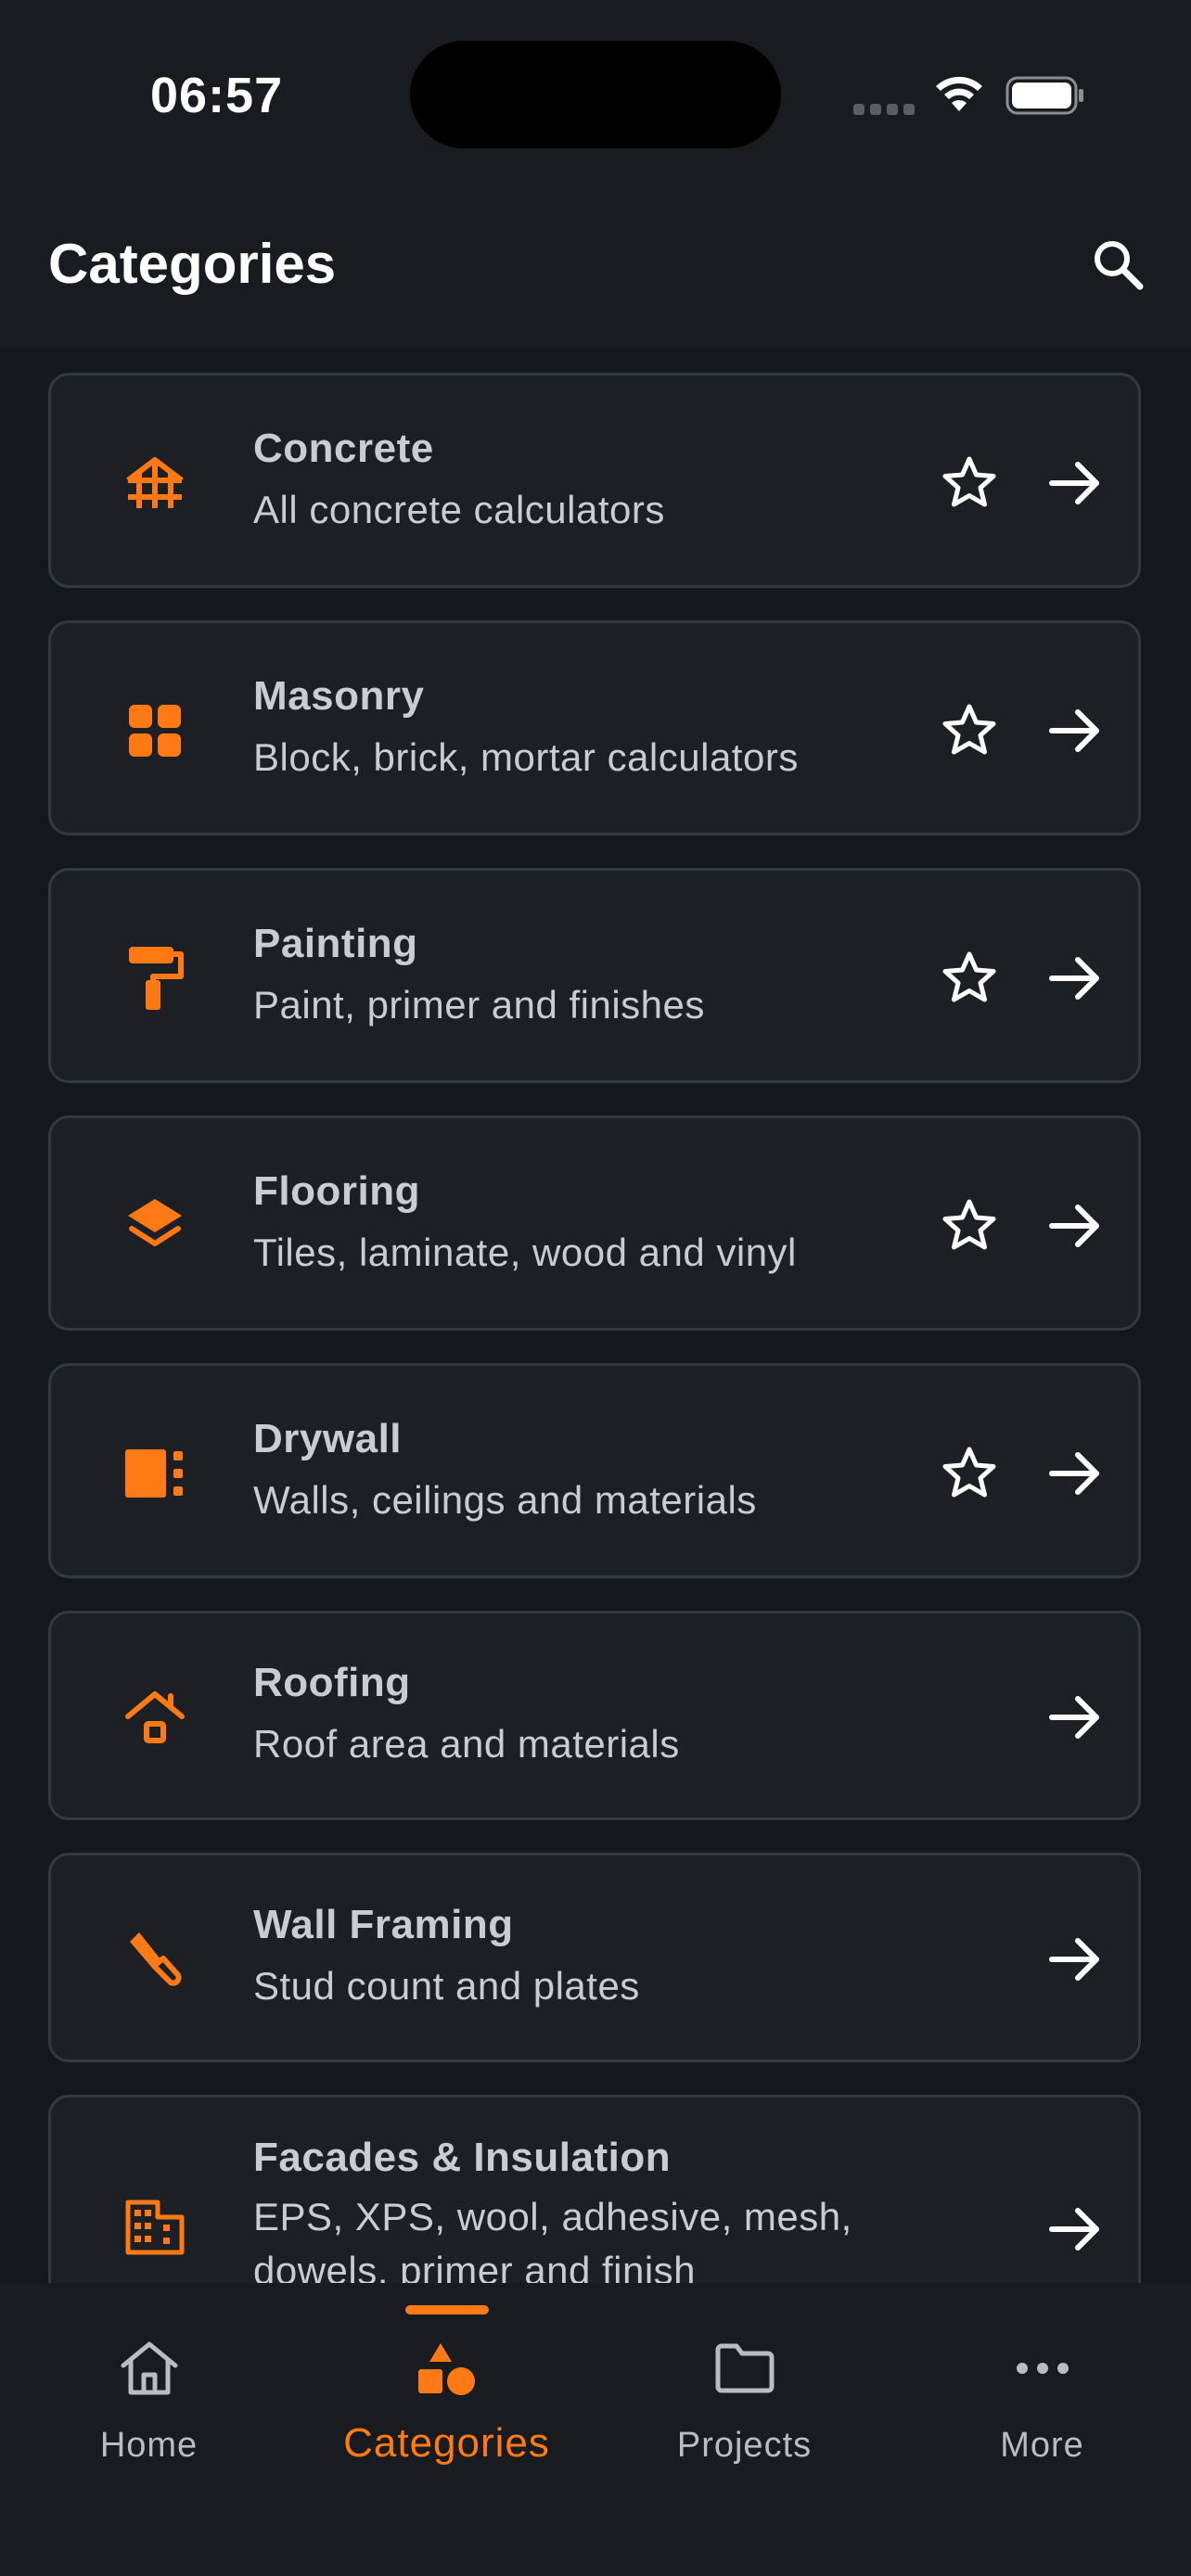 This screenshot has width=1191, height=2576. What do you see at coordinates (149, 2368) in the screenshot?
I see `home-icon` at bounding box center [149, 2368].